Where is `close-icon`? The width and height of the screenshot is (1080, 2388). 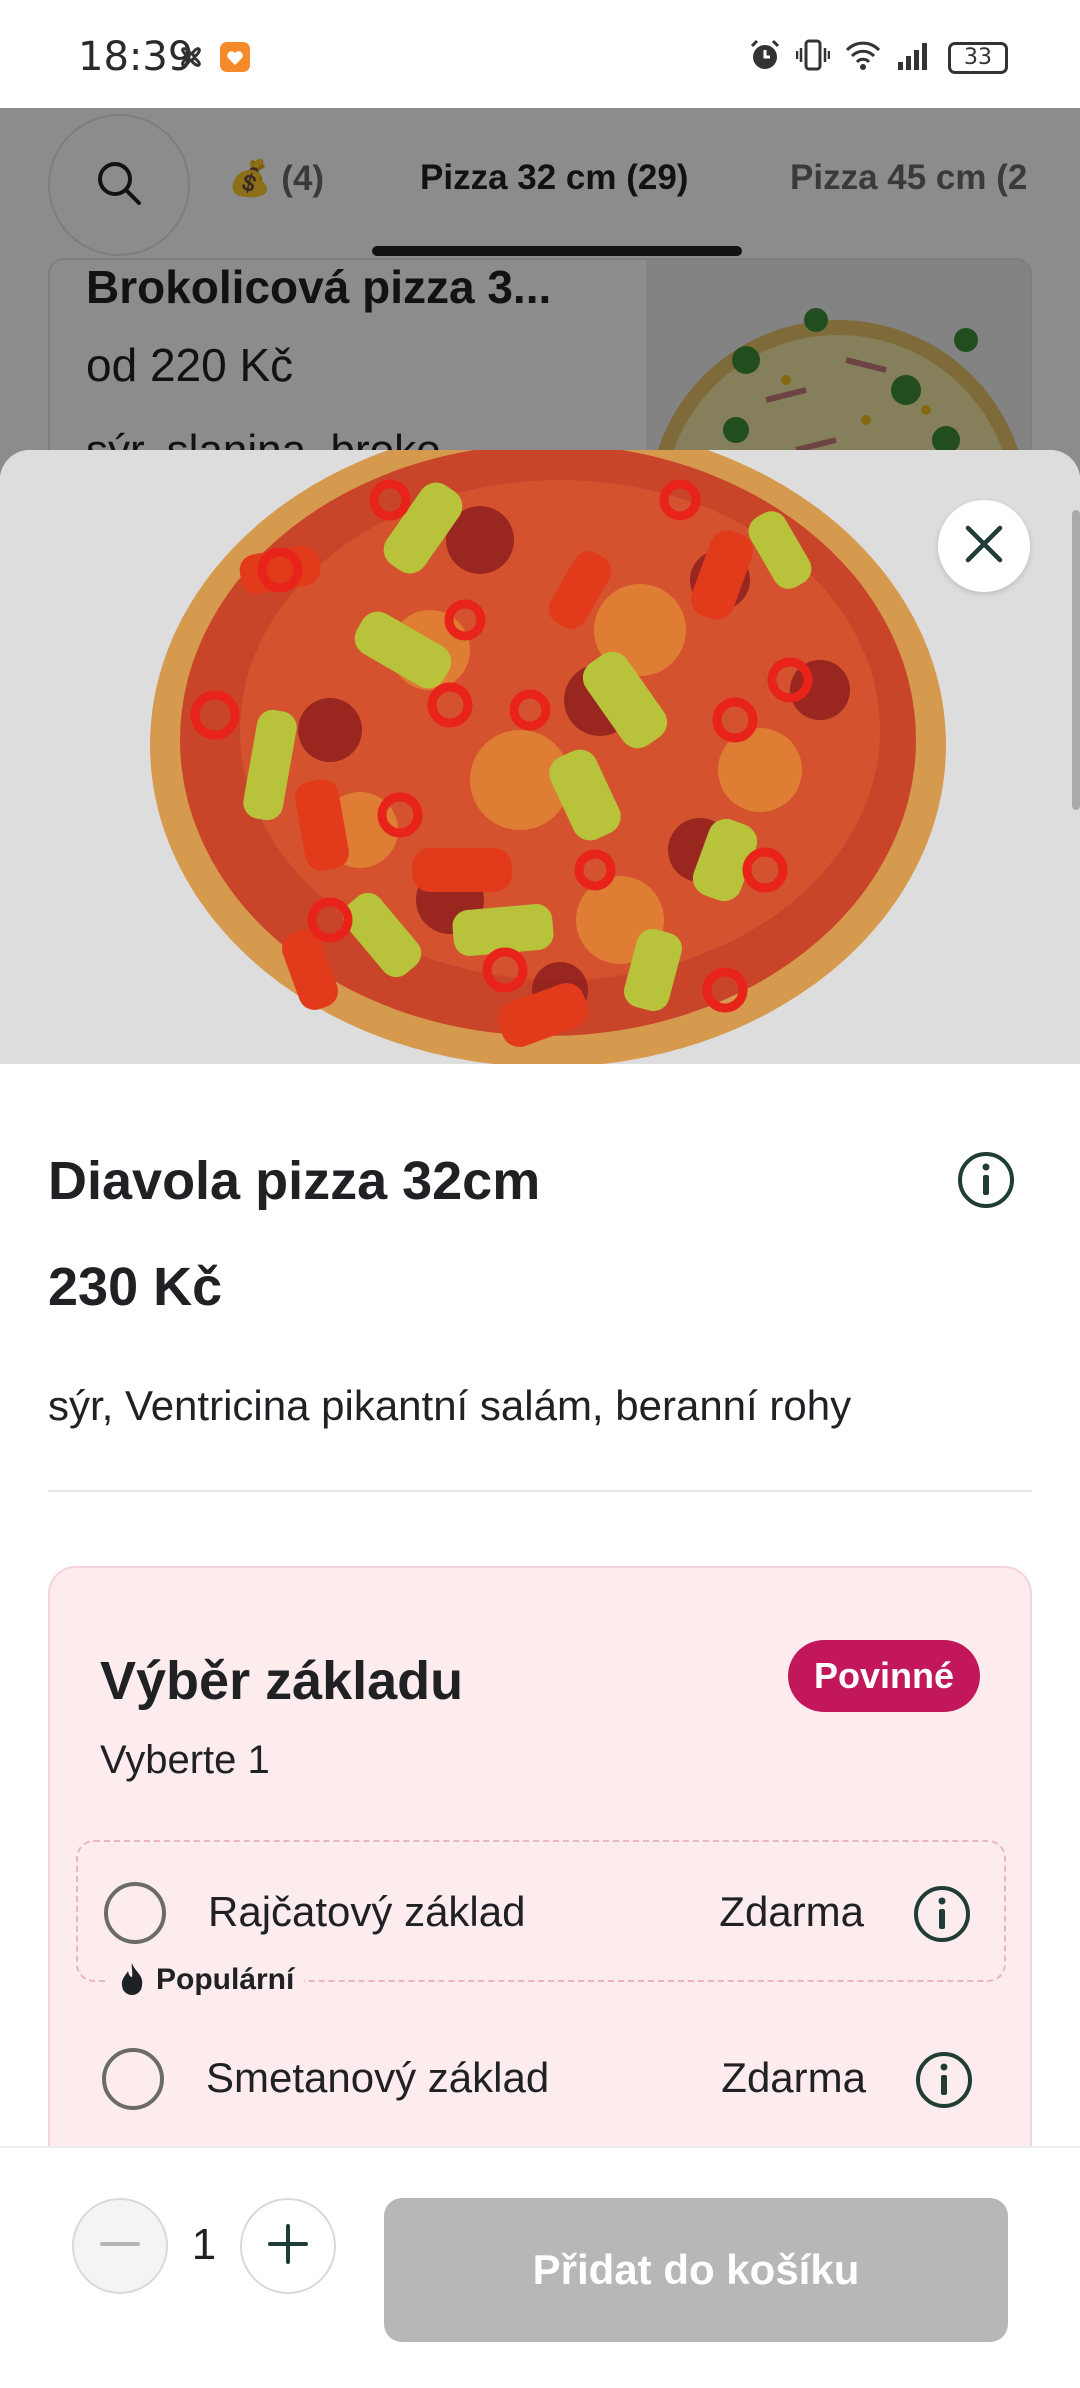 close-icon is located at coordinates (984, 546).